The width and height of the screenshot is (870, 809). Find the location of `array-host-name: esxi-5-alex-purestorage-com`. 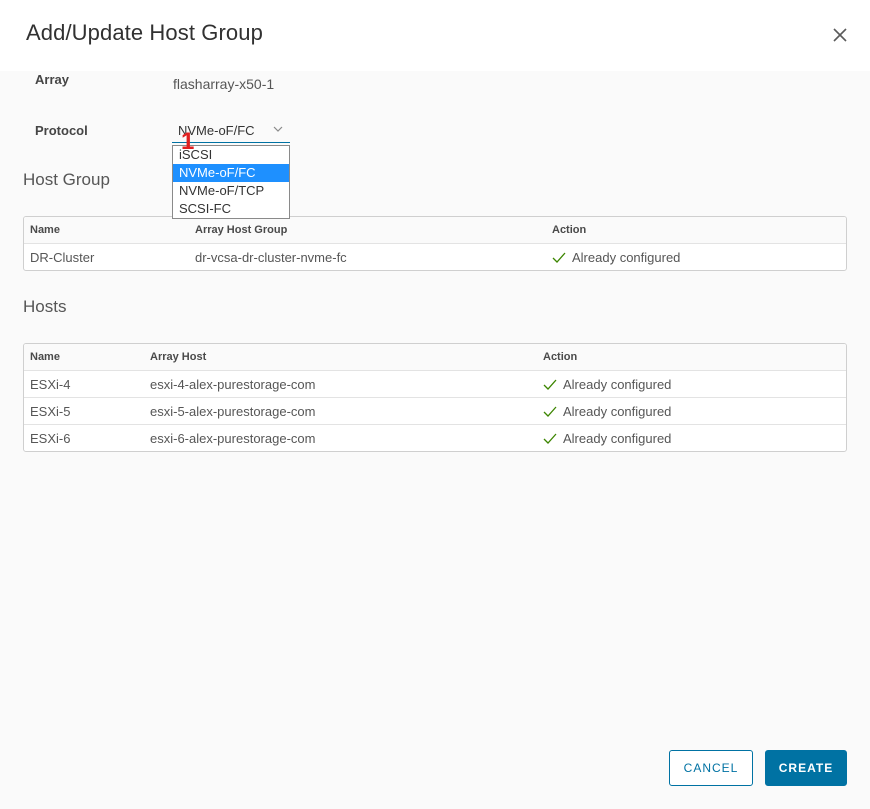

array-host-name: esxi-5-alex-purestorage-com is located at coordinates (233, 411).